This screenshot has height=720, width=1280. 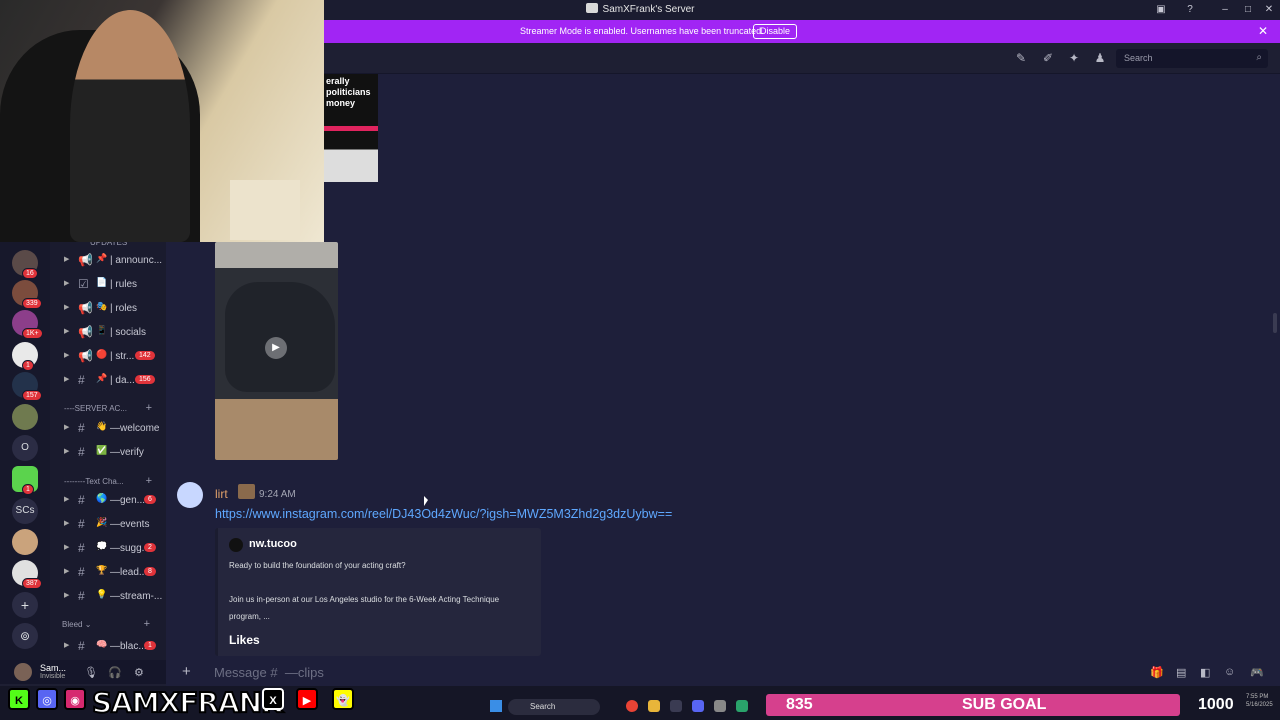 What do you see at coordinates (114, 481) in the screenshot?
I see `category-text: --------Text Cha... +` at bounding box center [114, 481].